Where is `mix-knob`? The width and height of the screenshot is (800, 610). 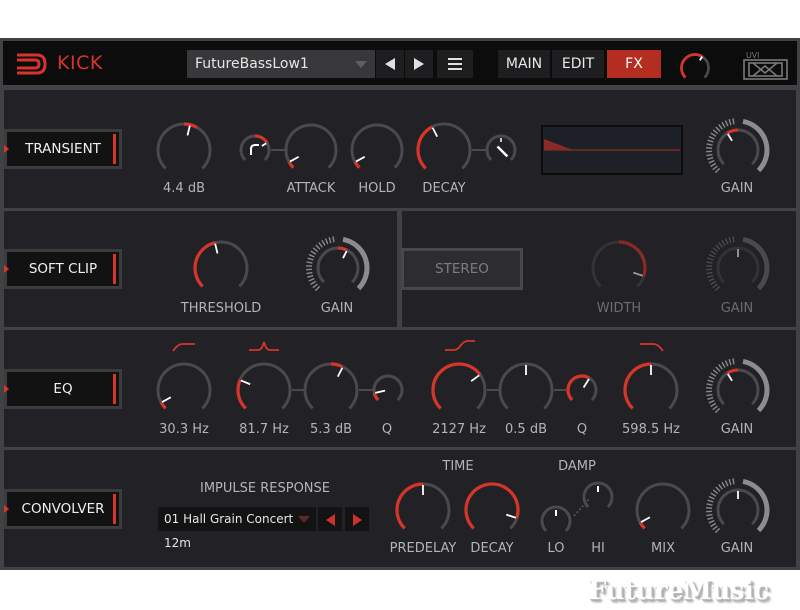 mix-knob is located at coordinates (663, 510).